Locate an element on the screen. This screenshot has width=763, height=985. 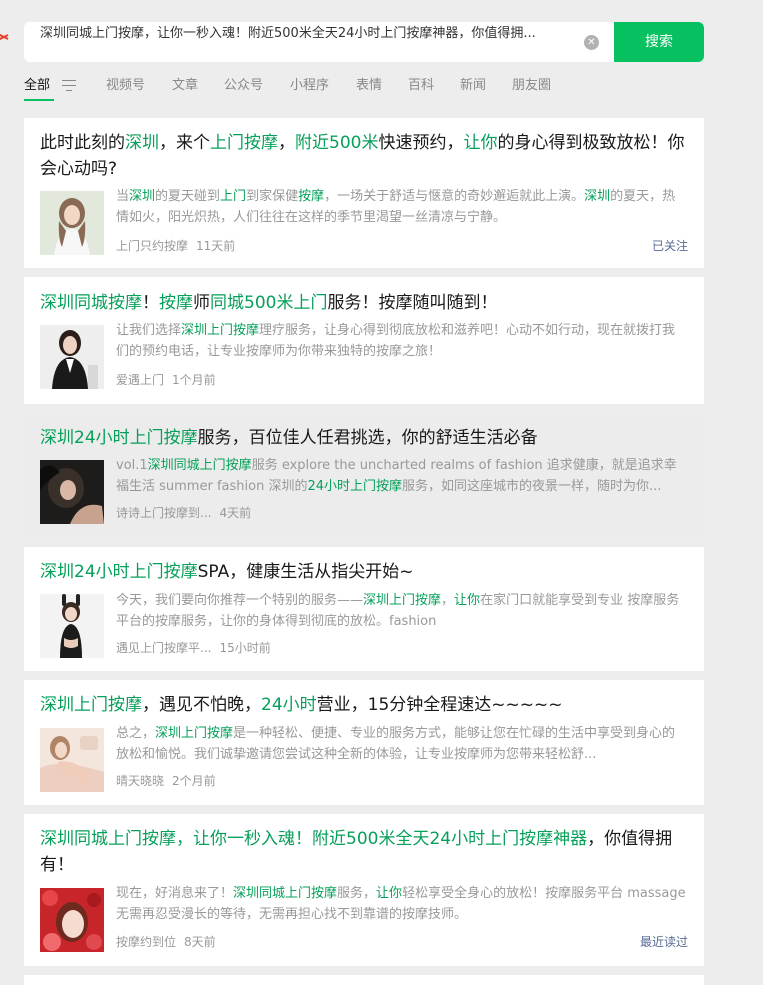
tab-all: 全部 is located at coordinates (37, 86).